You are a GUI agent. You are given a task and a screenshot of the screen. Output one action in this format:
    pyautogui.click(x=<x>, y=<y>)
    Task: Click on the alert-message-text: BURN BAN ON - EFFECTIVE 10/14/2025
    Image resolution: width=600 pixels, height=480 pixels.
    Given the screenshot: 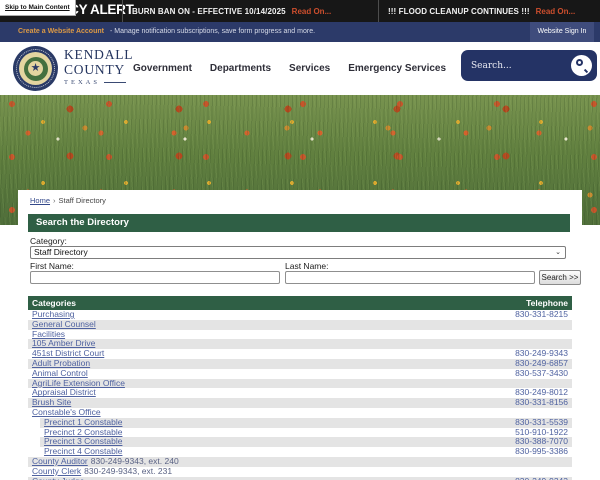 What is the action you would take?
    pyautogui.click(x=209, y=11)
    